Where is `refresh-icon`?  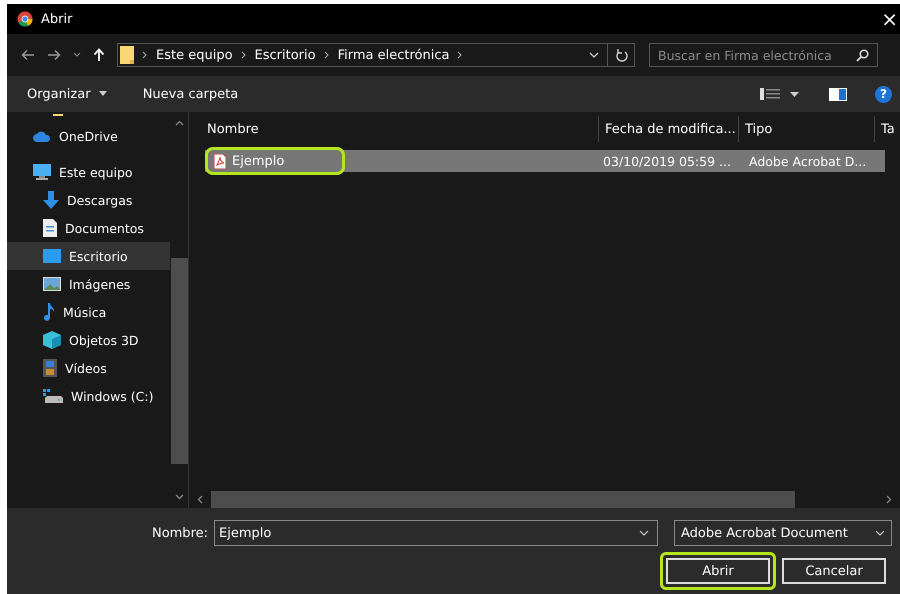 refresh-icon is located at coordinates (622, 55).